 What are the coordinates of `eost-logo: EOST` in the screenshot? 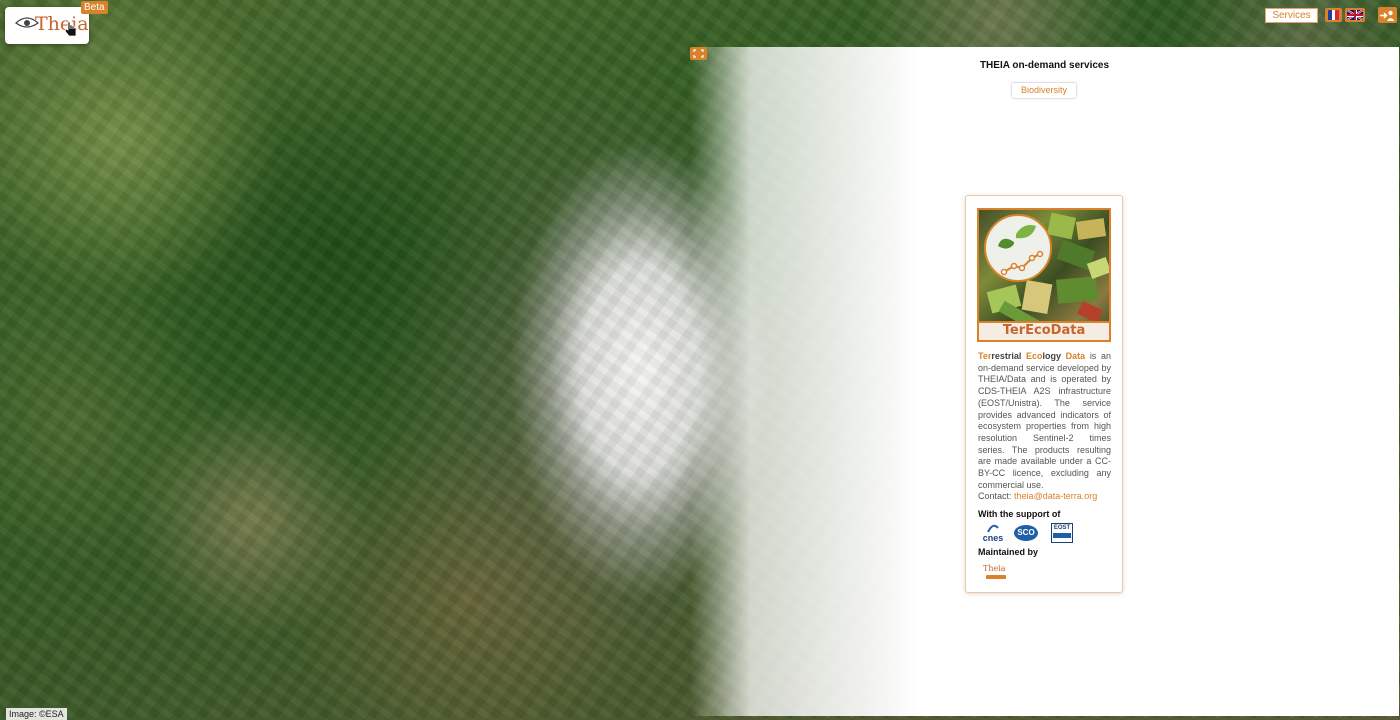 It's located at (1062, 533).